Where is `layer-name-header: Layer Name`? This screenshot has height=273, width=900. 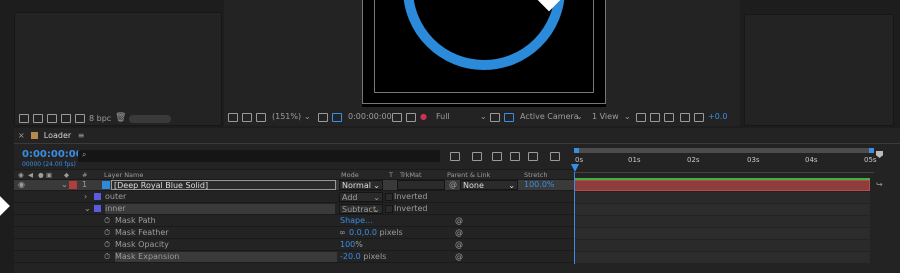 layer-name-header: Layer Name is located at coordinates (123, 175).